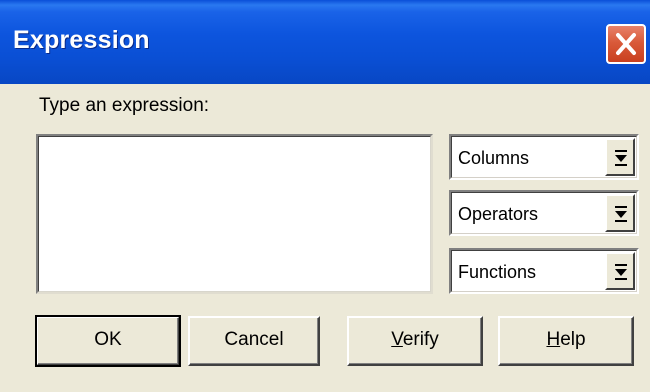 This screenshot has width=650, height=392. I want to click on cancel-button-label: Cancel, so click(254, 339).